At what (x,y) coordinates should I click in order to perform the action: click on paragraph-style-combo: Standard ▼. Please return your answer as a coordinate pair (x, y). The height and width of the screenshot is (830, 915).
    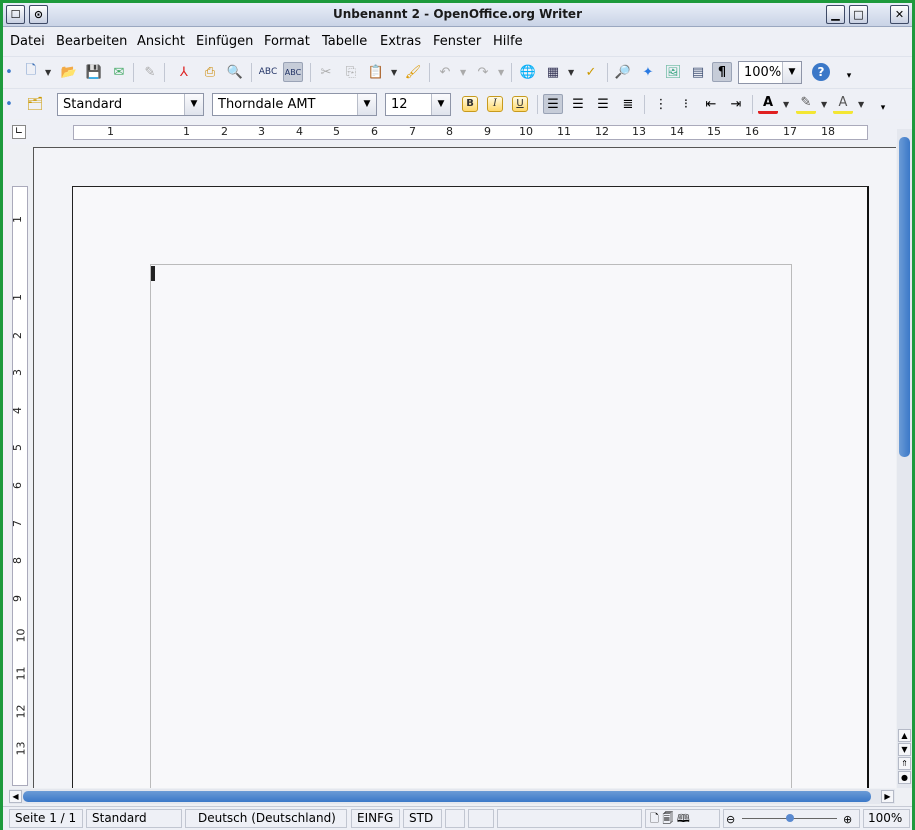
    Looking at the image, I should click on (130, 104).